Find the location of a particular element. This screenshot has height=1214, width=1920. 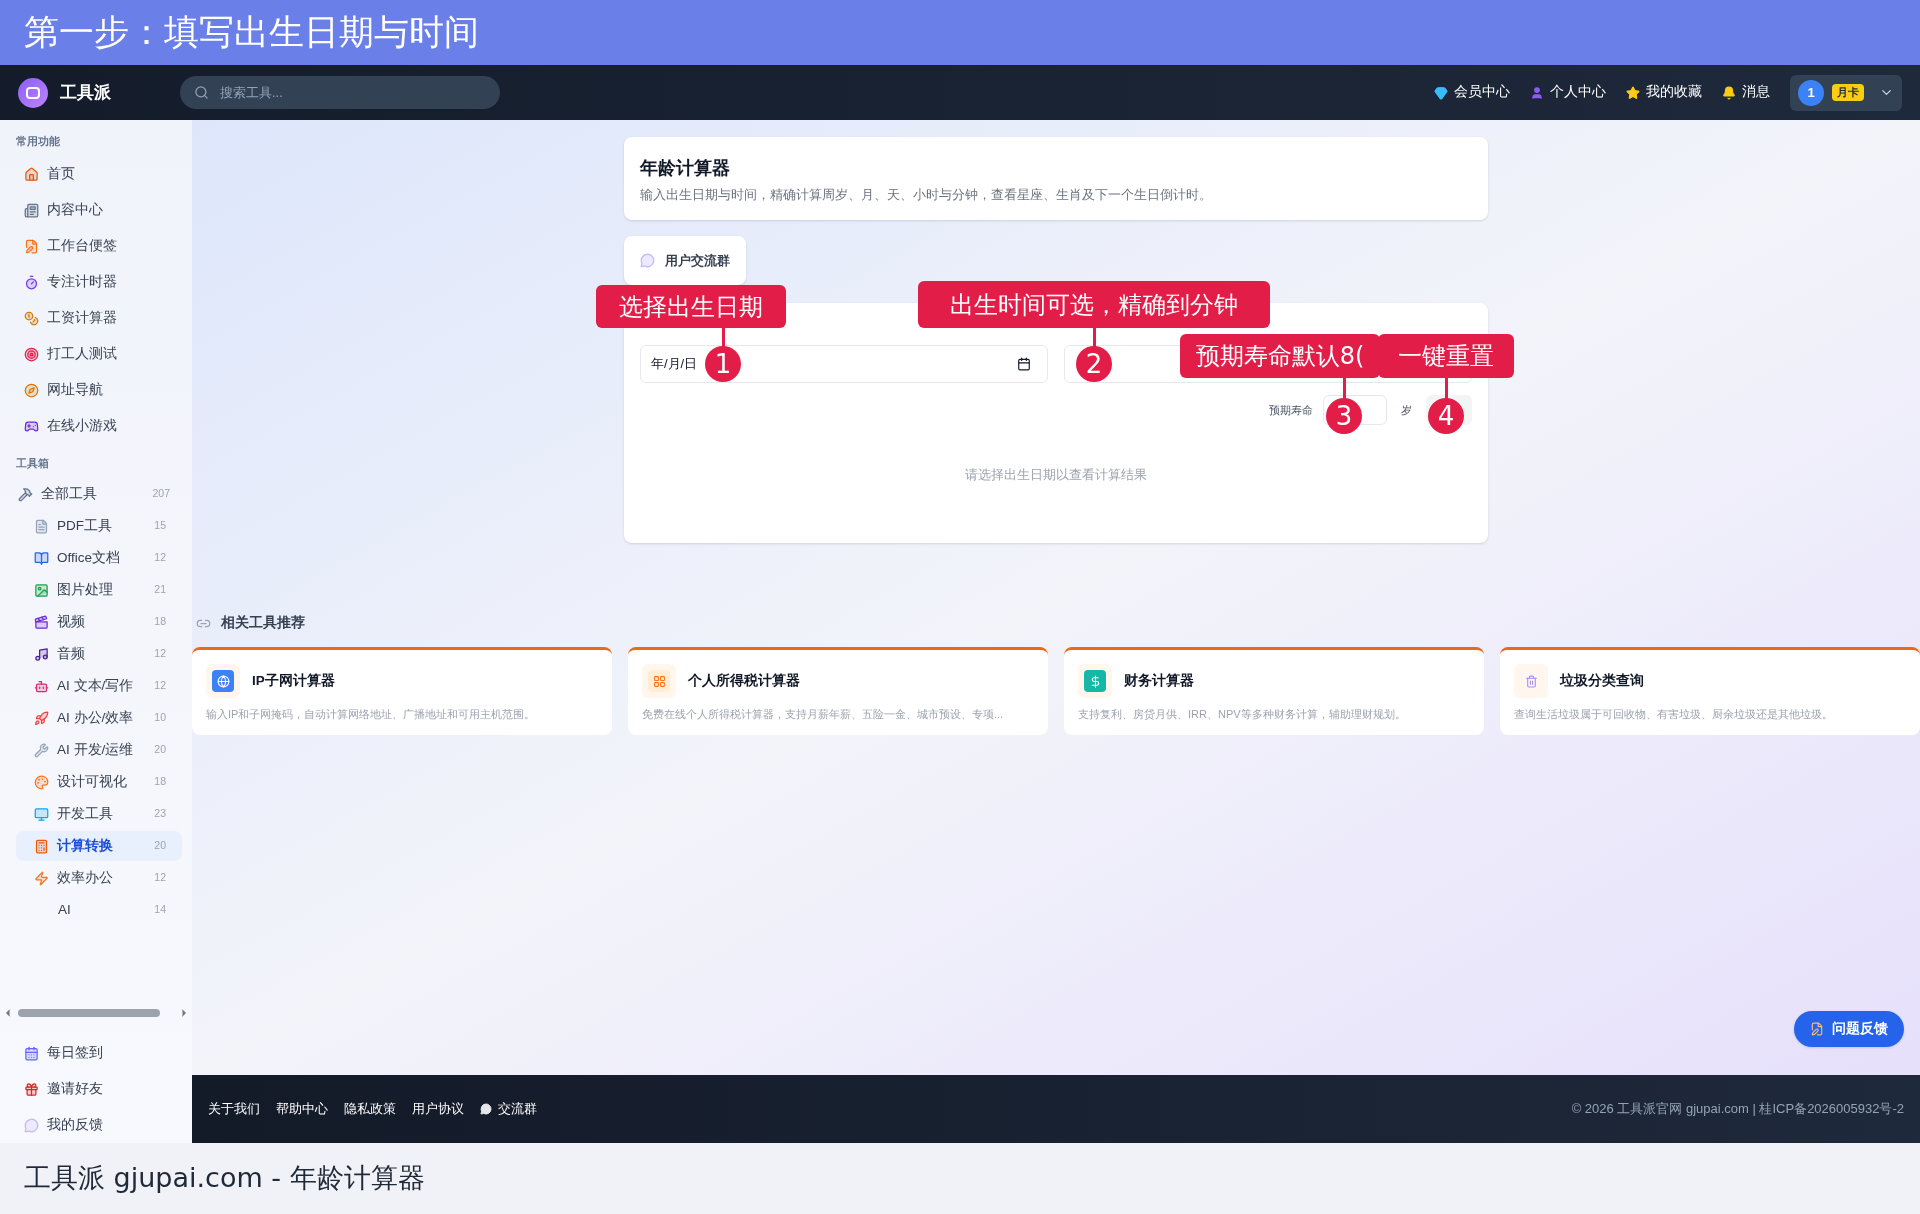

tool-description: 输入IP和子网掩码，自动计算网络地址、广播地址和可用主机范围。 is located at coordinates (371, 715).